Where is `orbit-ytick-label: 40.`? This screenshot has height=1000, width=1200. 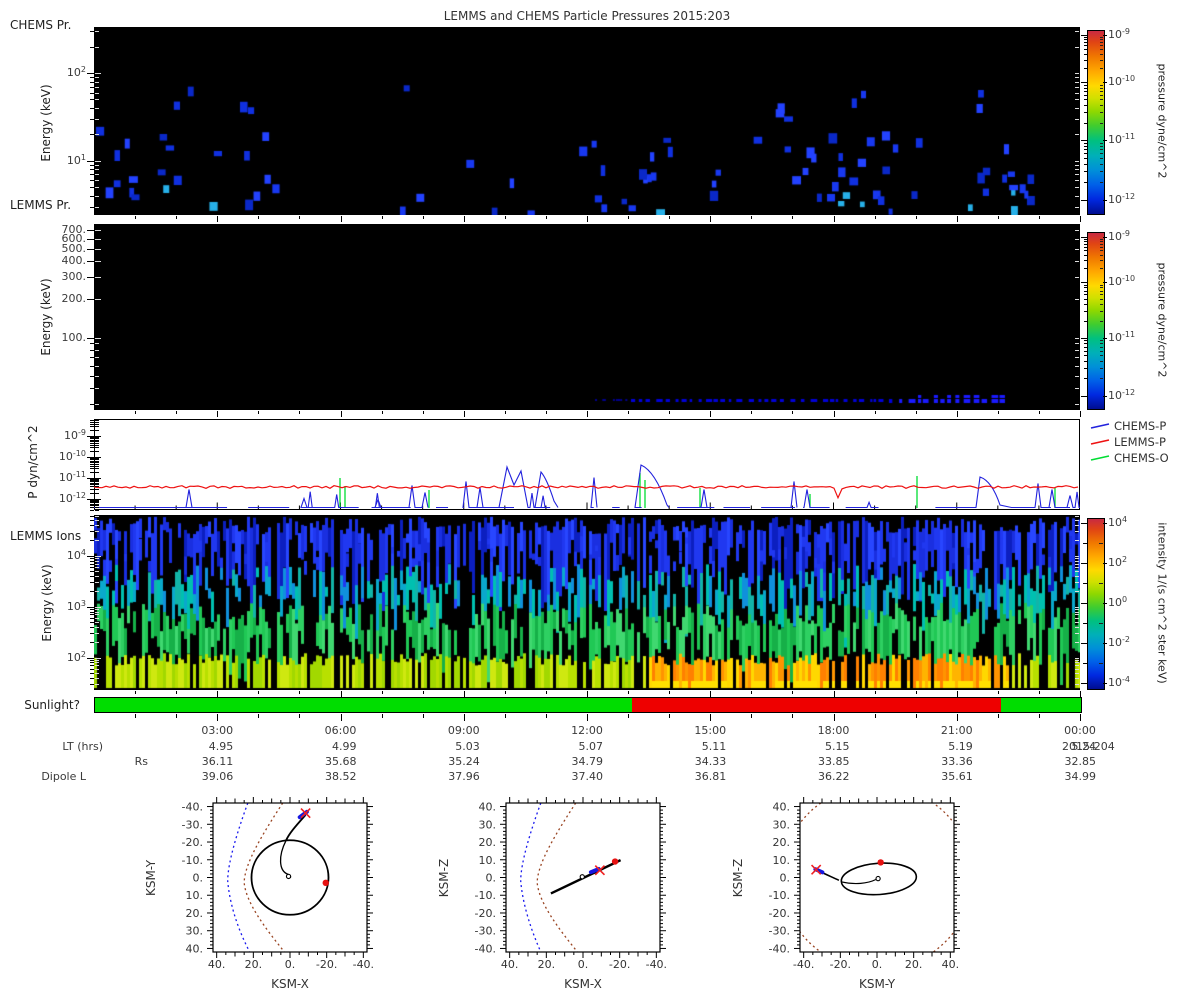 orbit-ytick-label: 40. is located at coordinates (488, 807).